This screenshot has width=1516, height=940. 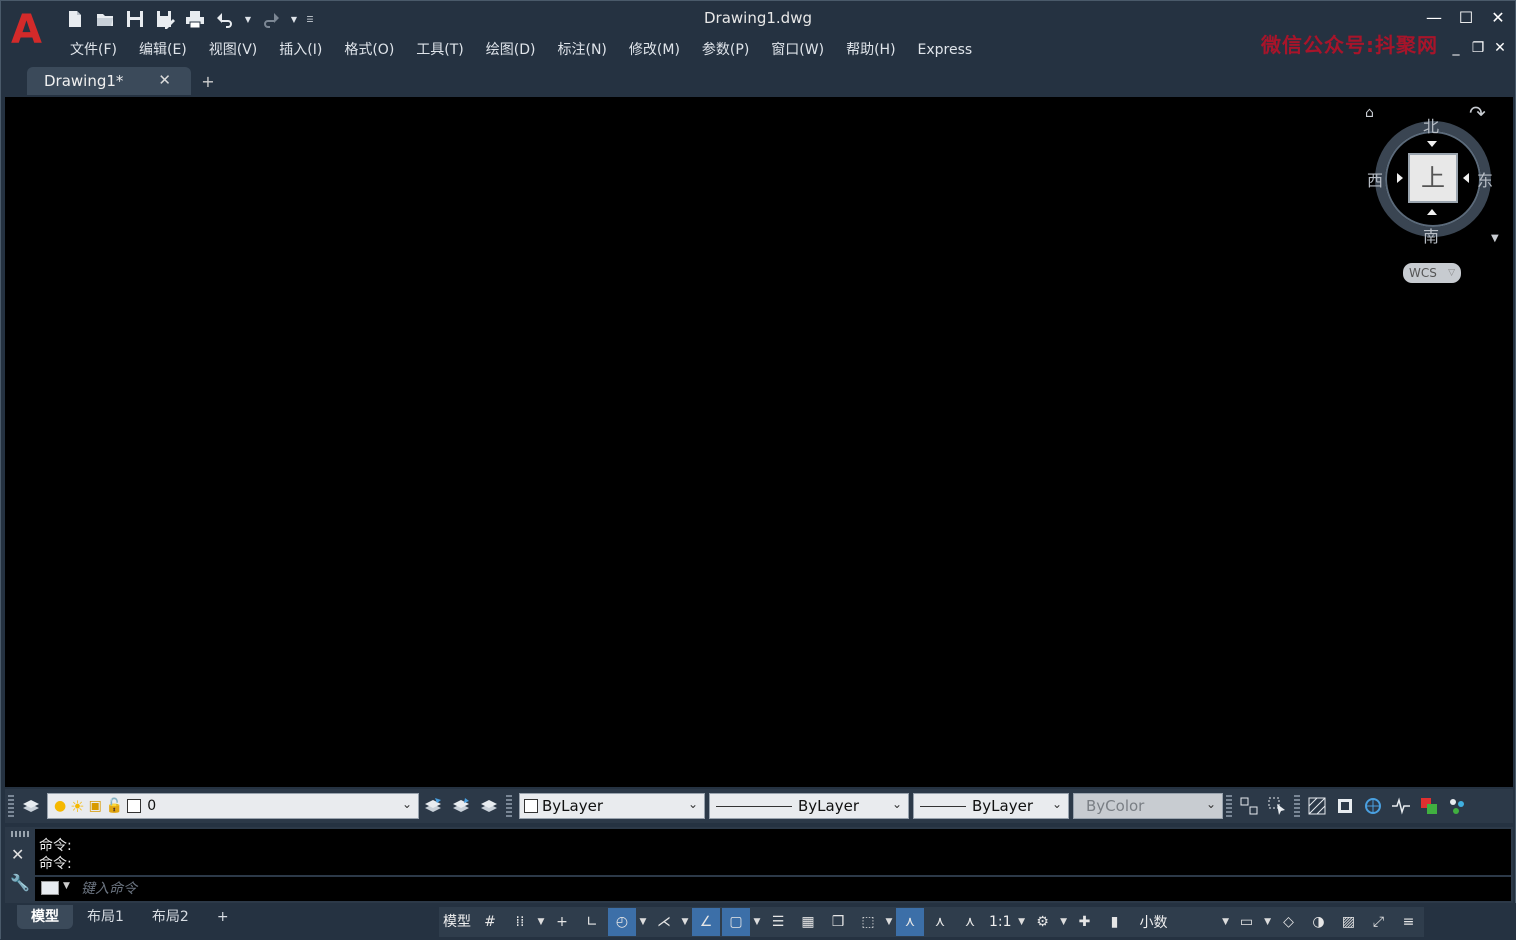 What do you see at coordinates (1477, 113) in the screenshot?
I see `rotate-icon: ↷` at bounding box center [1477, 113].